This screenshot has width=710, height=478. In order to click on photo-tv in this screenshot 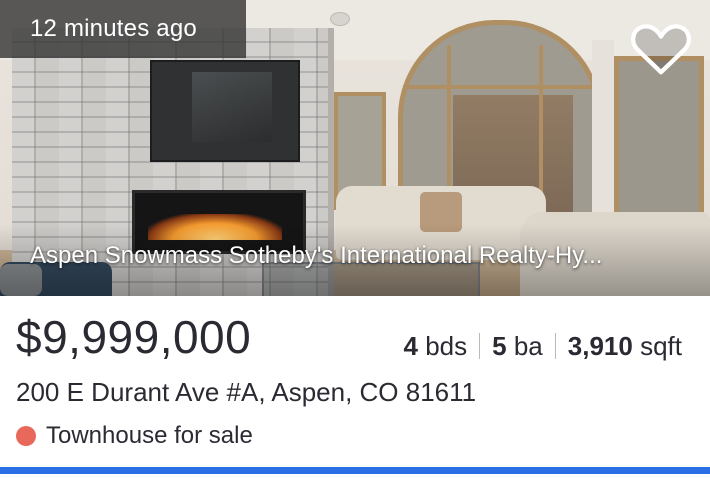, I will do `click(225, 111)`.